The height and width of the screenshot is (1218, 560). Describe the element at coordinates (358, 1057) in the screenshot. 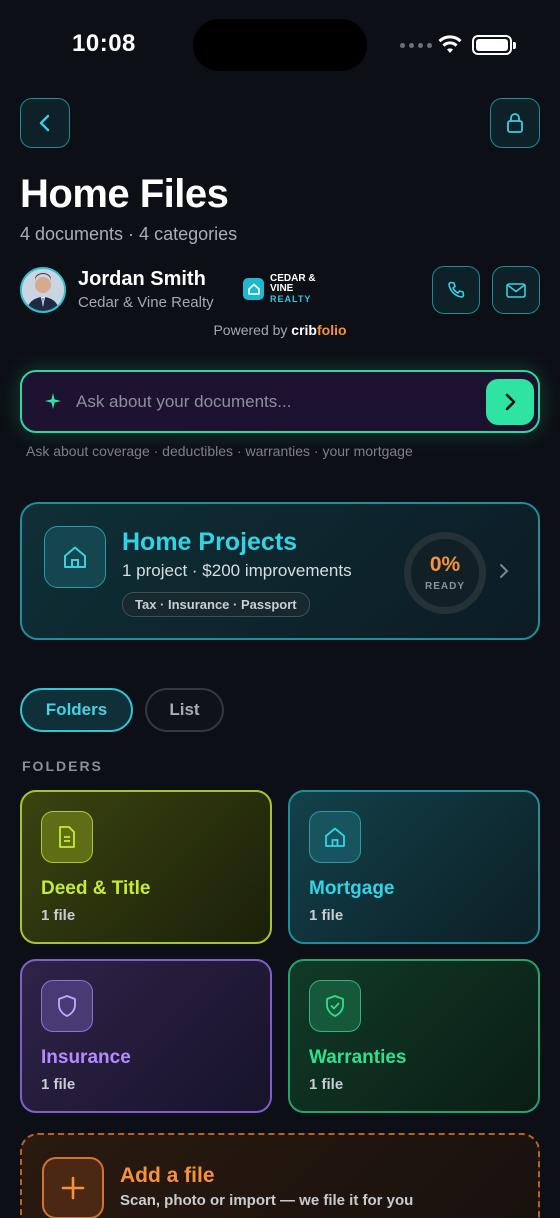

I see `folder-name: Warranties` at that location.